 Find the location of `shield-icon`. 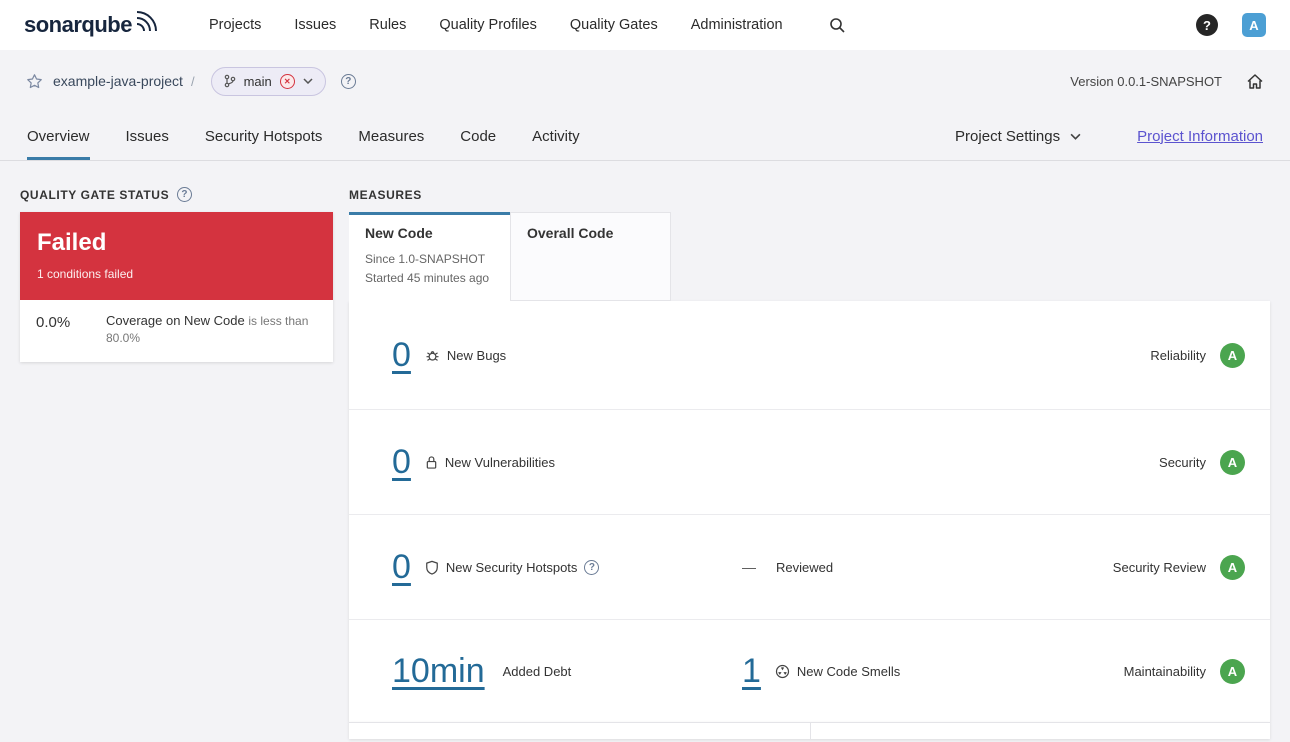

shield-icon is located at coordinates (432, 567).